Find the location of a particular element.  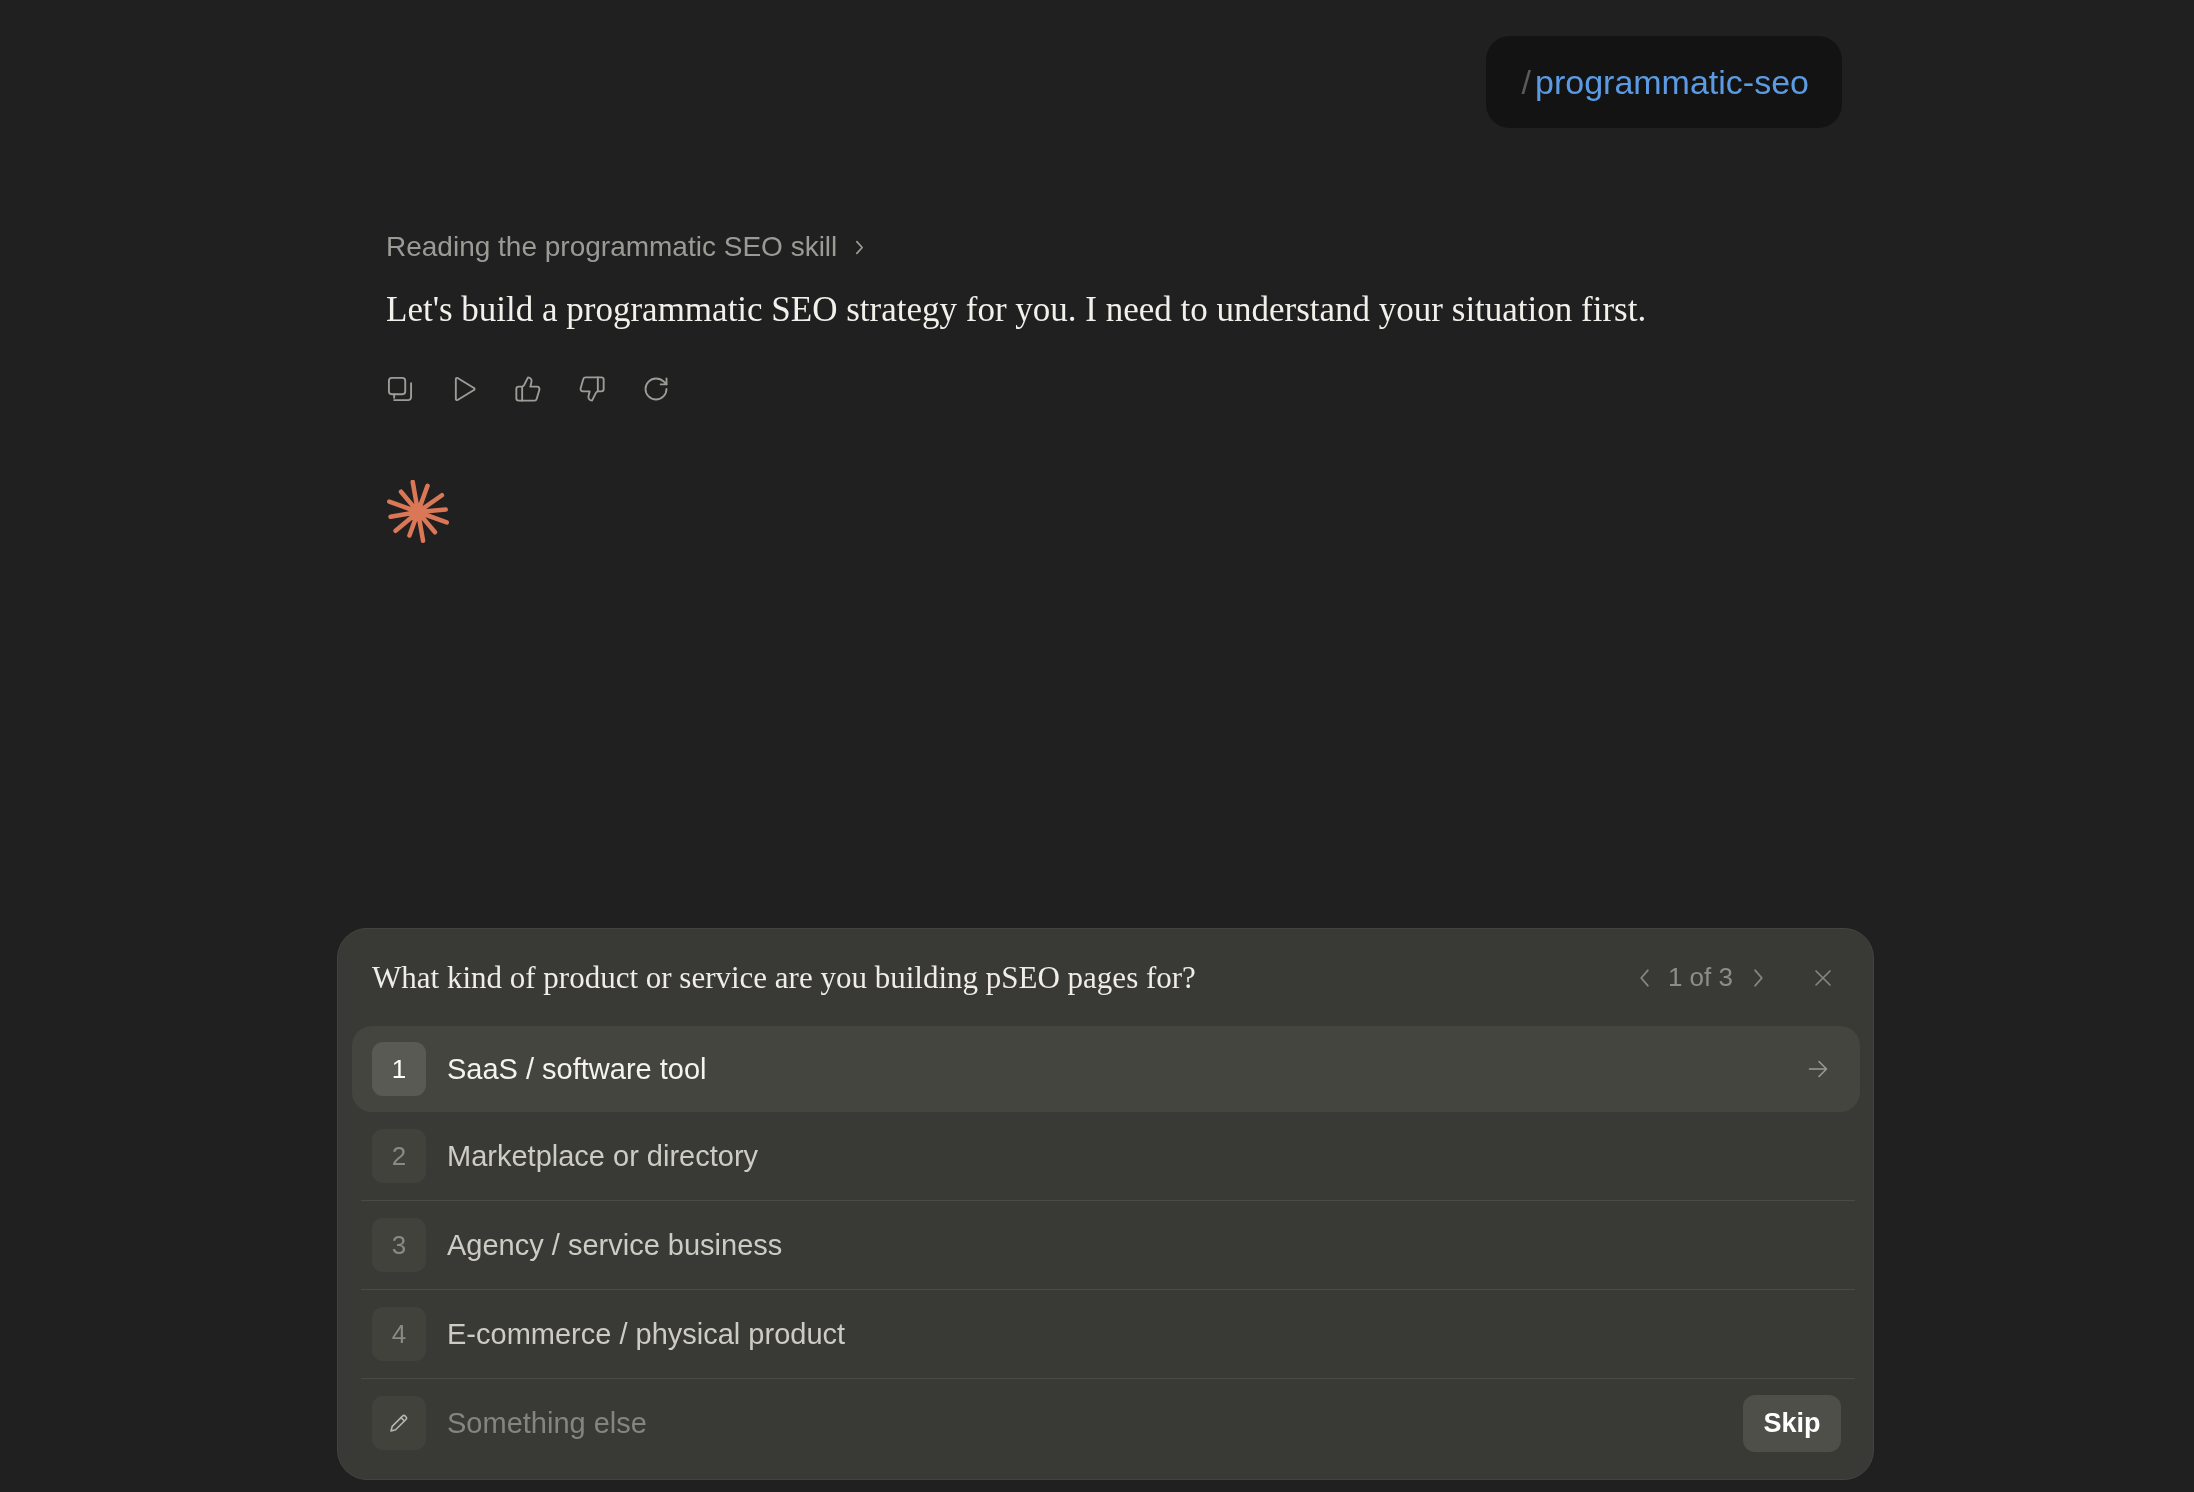

copy-icon is located at coordinates (400, 389).